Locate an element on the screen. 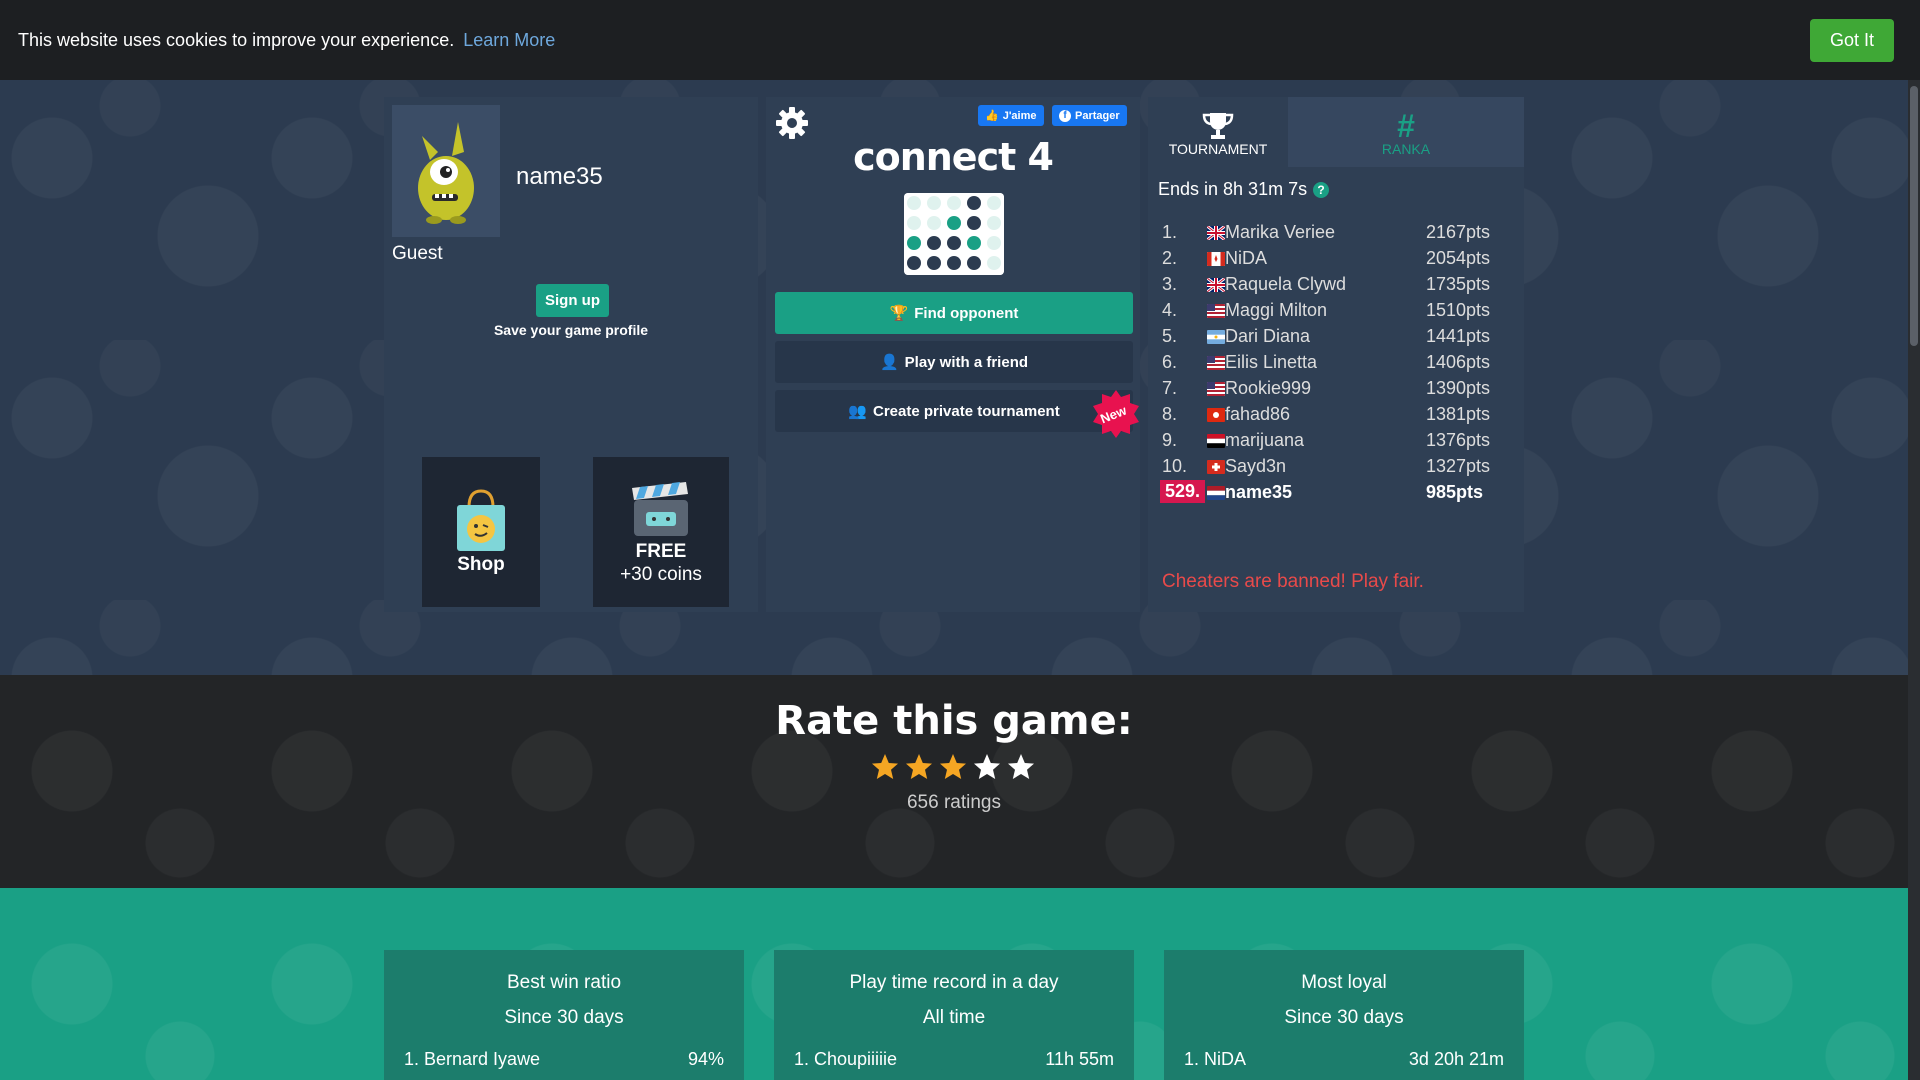 Image resolution: width=1920 pixels, height=1080 pixels. shop-label: Shop is located at coordinates (481, 564).